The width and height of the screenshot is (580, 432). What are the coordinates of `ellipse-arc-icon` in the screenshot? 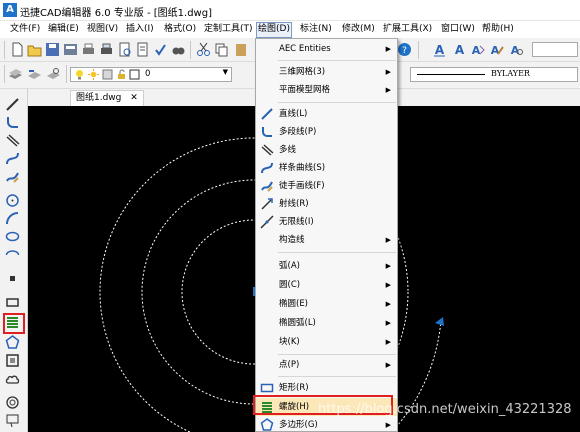 It's located at (12, 254).